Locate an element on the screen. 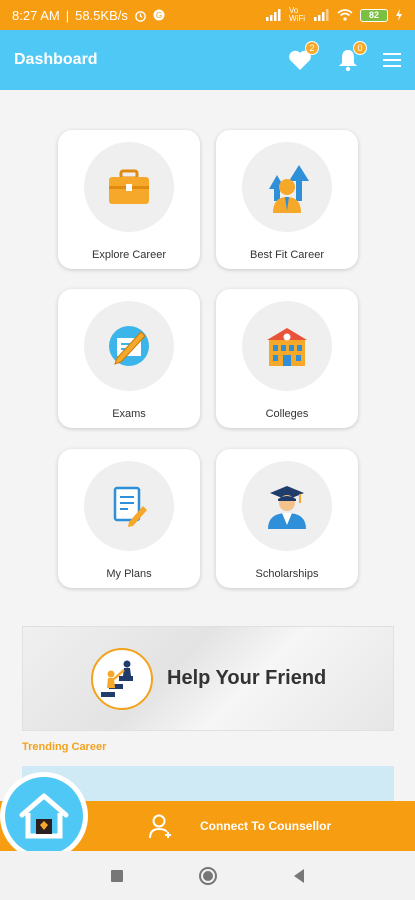 The width and height of the screenshot is (415, 900). system-nav-bar is located at coordinates (207, 875).